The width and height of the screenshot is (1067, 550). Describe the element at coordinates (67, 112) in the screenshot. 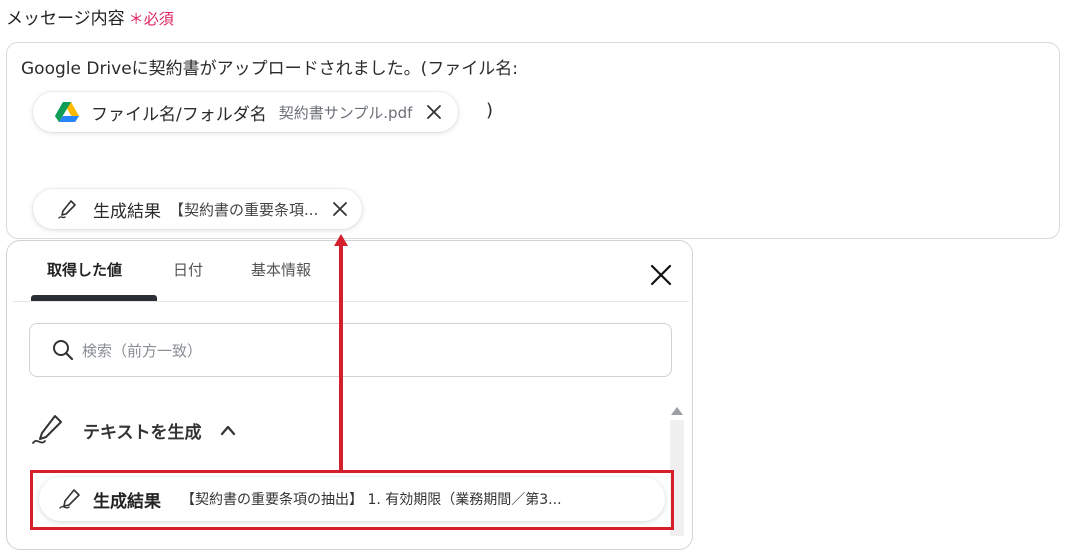

I see `google-drive-icon` at that location.